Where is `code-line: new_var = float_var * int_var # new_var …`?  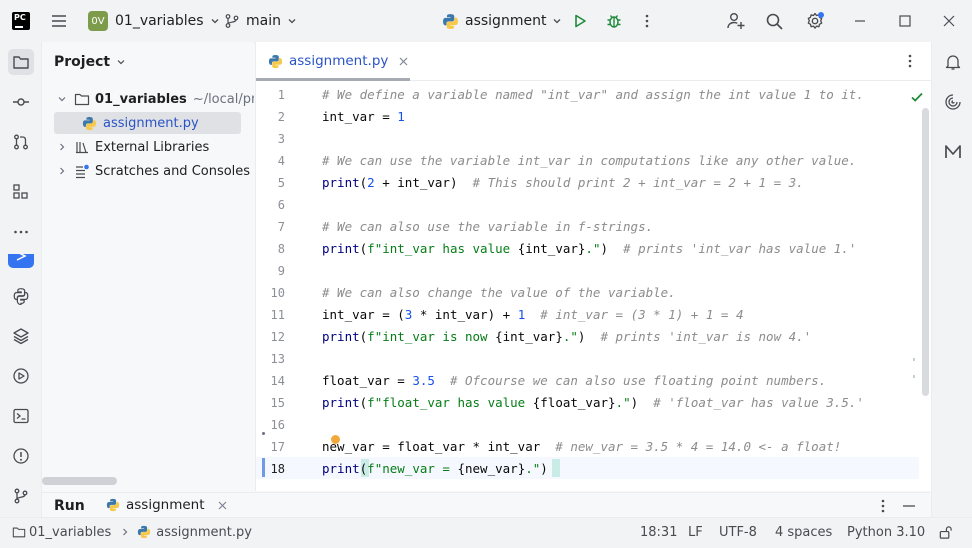
code-line: new_var = float_var * int_var # new_var … is located at coordinates (581, 446).